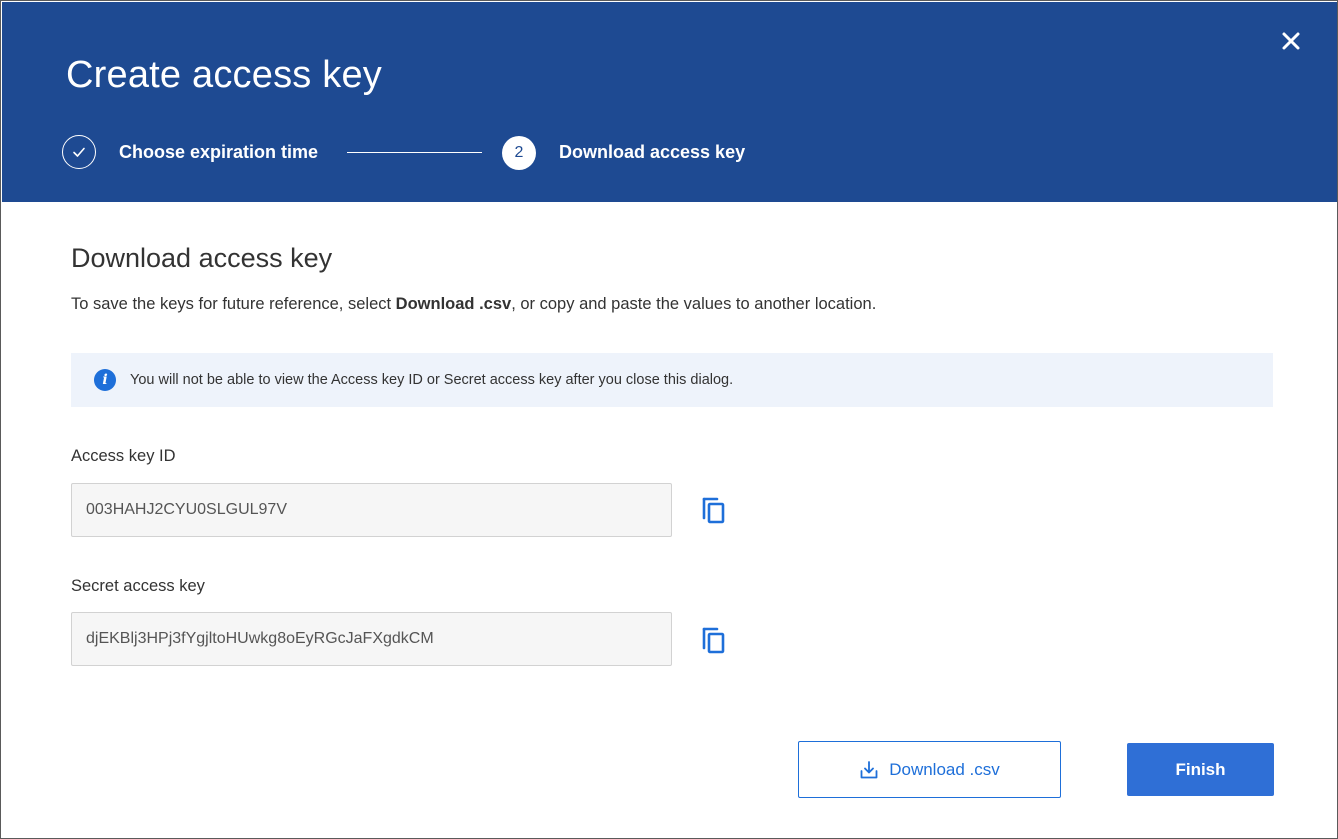 This screenshot has width=1338, height=839. I want to click on download-icon, so click(869, 769).